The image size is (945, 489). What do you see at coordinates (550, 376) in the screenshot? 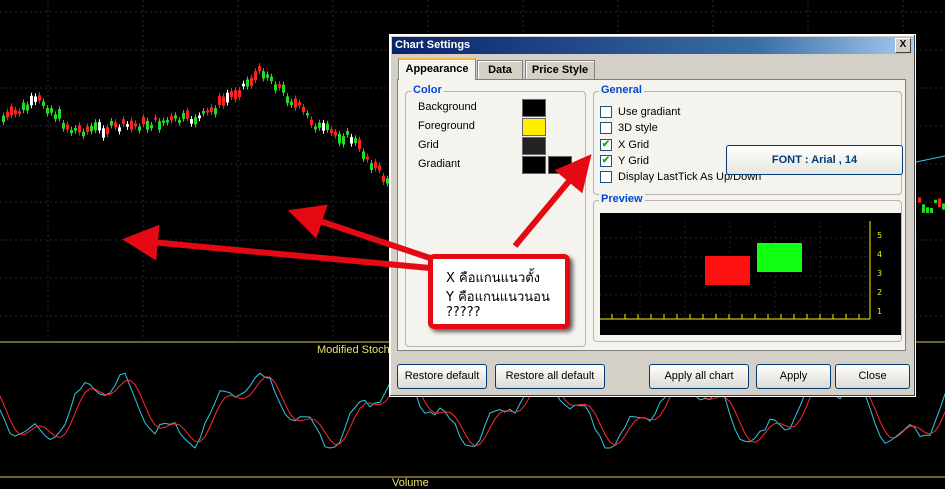
I see `restore-all-default-button: Restore all default` at bounding box center [550, 376].